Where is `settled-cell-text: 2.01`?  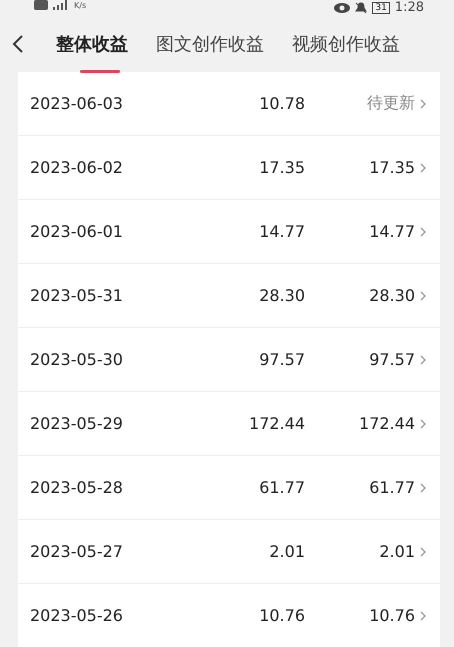
settled-cell-text: 2.01 is located at coordinates (396, 551).